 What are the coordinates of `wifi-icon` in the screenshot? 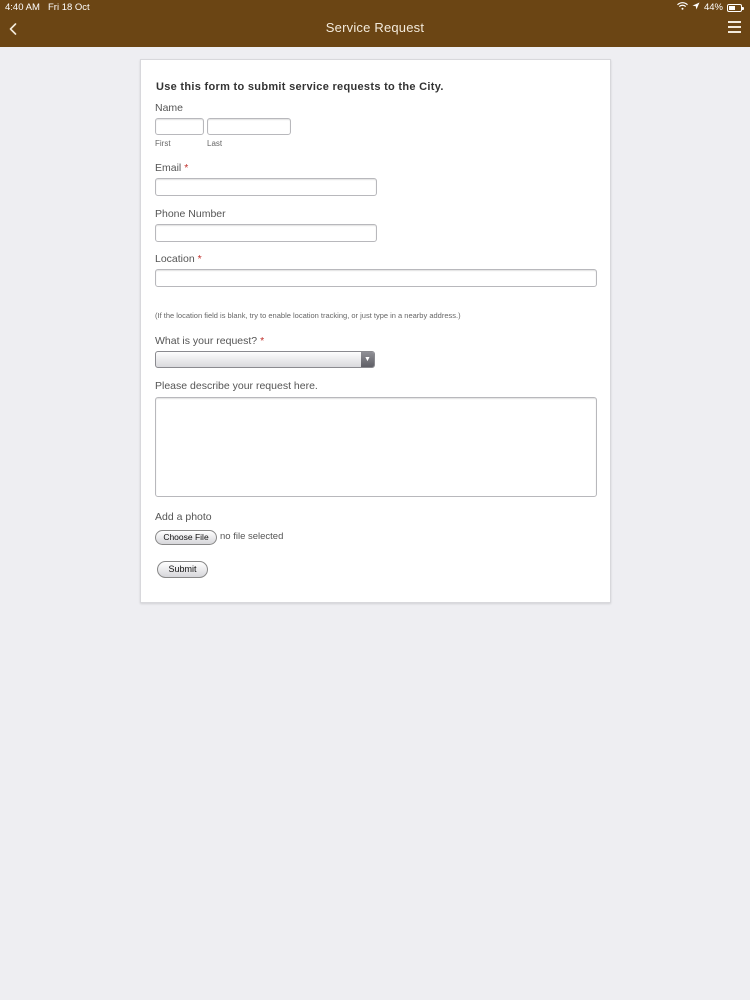 It's located at (682, 7).